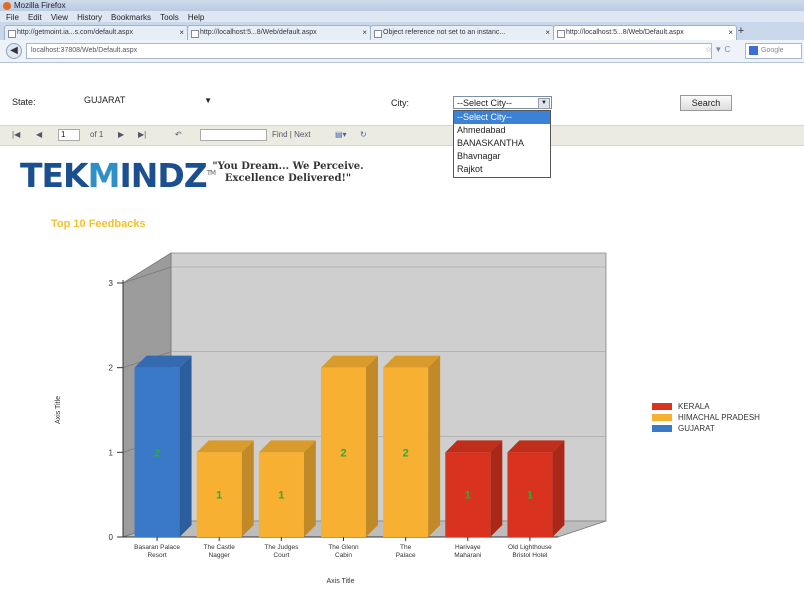  I want to click on x-tick-label: Bristol Hotel, so click(530, 555).